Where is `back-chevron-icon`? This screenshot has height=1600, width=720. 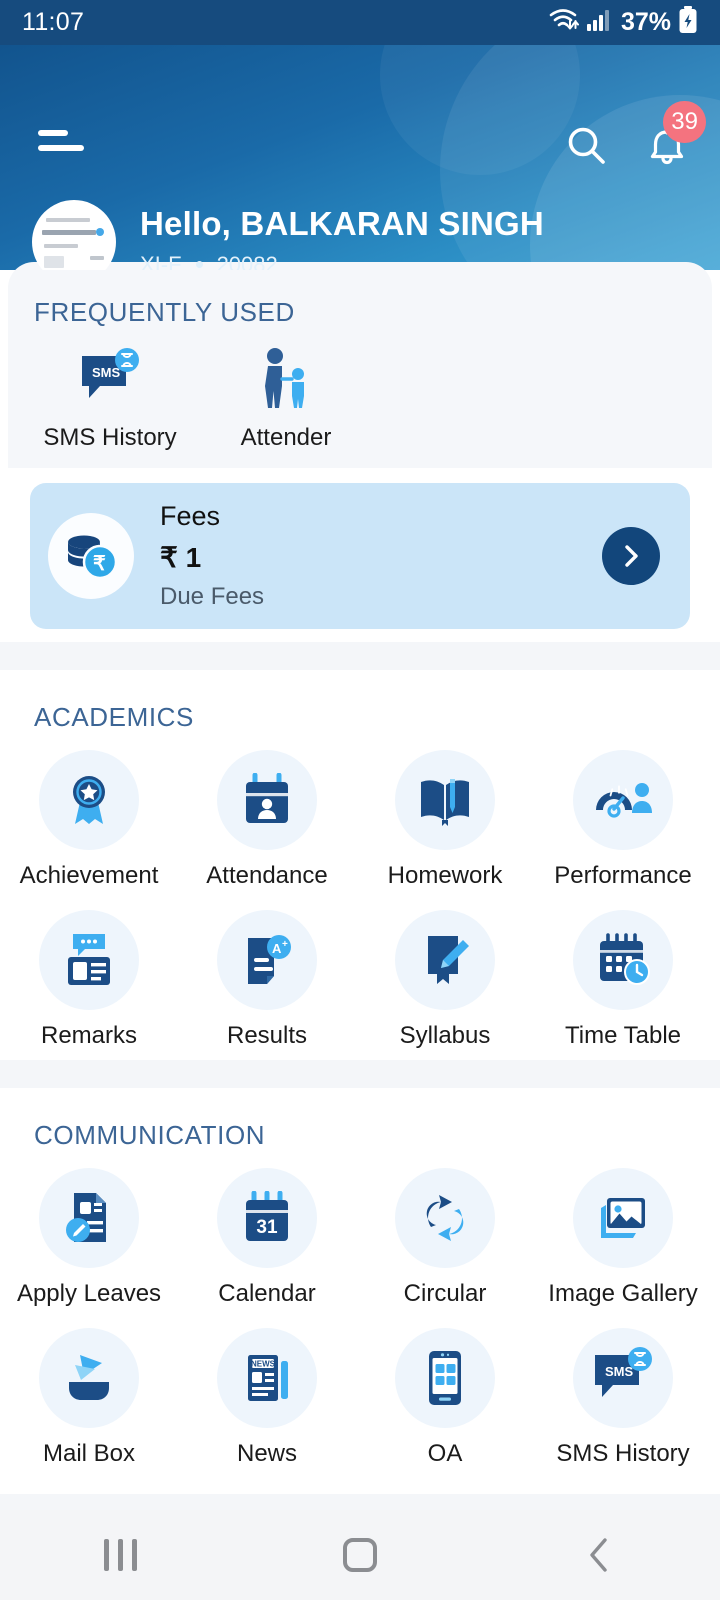
back-chevron-icon is located at coordinates (600, 1555).